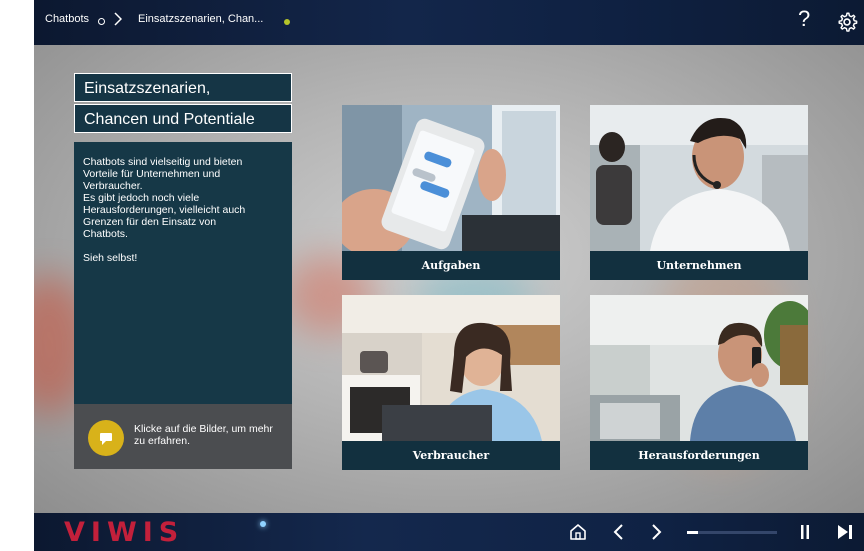 This screenshot has width=864, height=551. I want to click on description-line: Grenzen für den Einsatz von, so click(150, 222).